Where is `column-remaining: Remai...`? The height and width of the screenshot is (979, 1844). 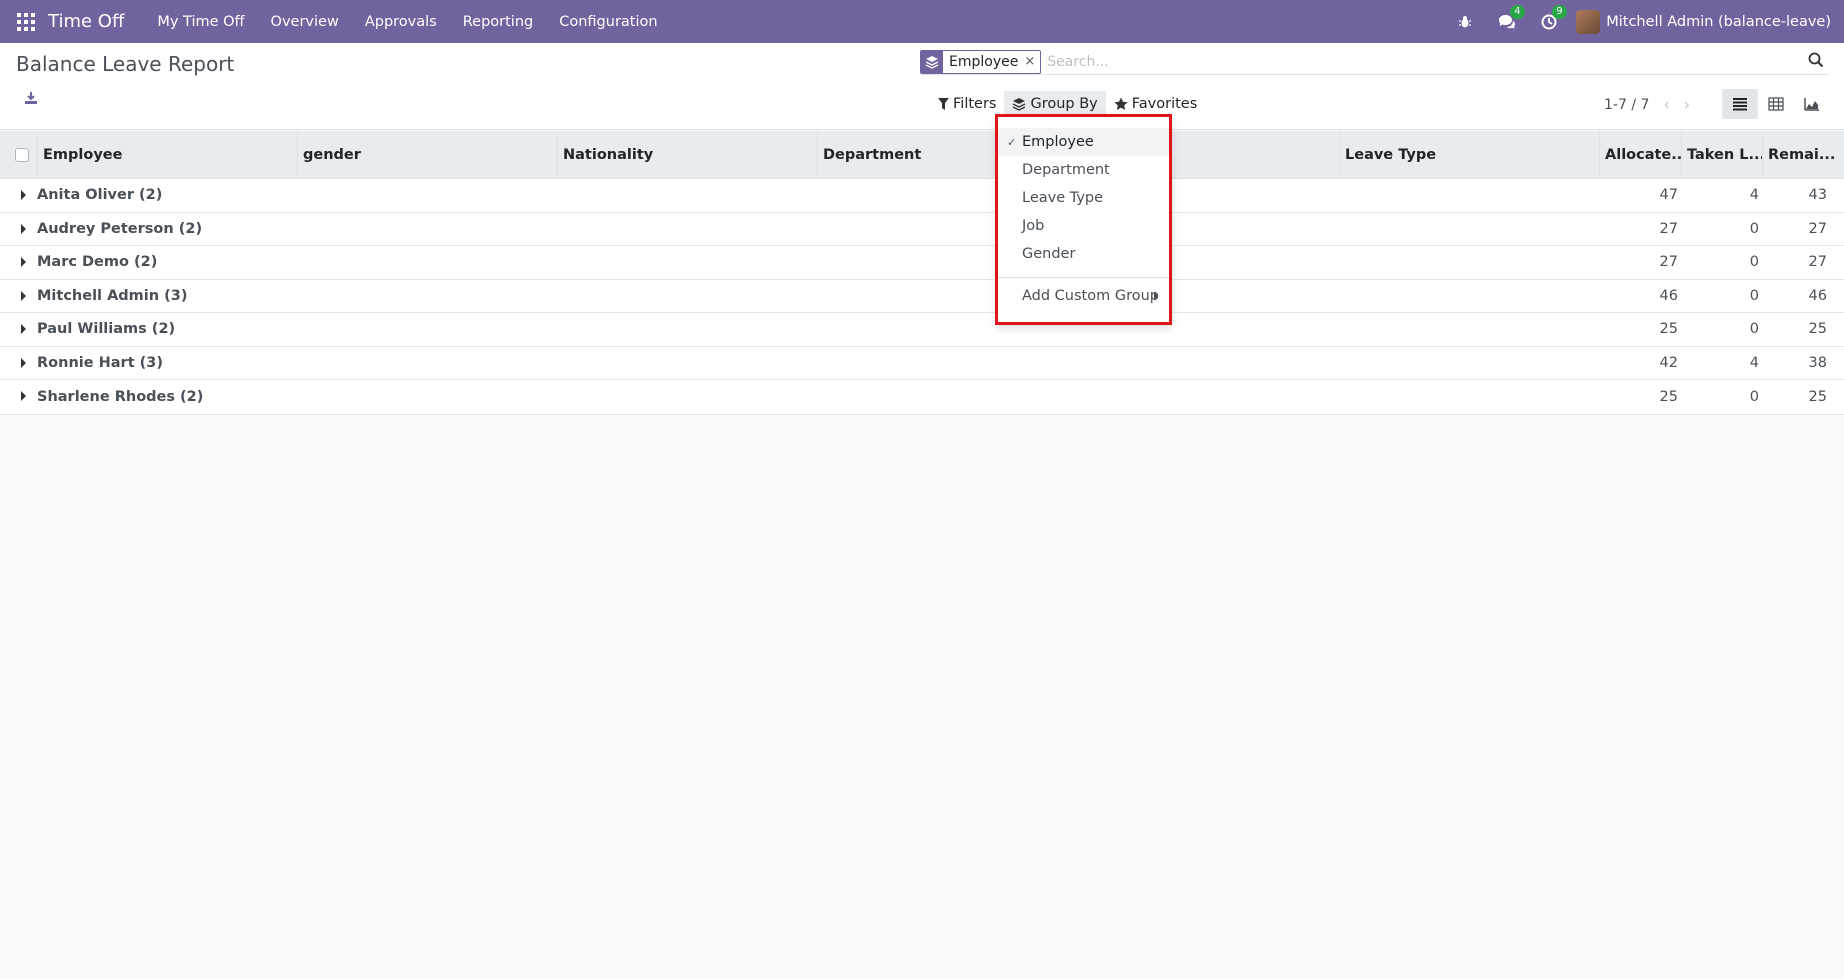 column-remaining: Remai... is located at coordinates (1803, 155).